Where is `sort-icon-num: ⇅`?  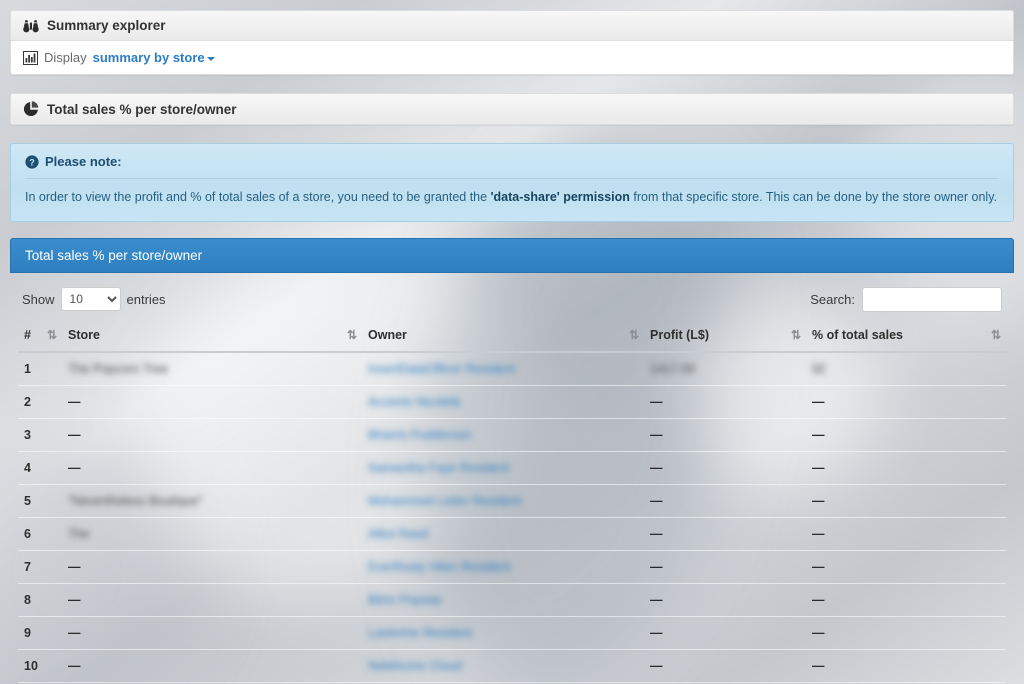
sort-icon-num: ⇅ is located at coordinates (51, 334).